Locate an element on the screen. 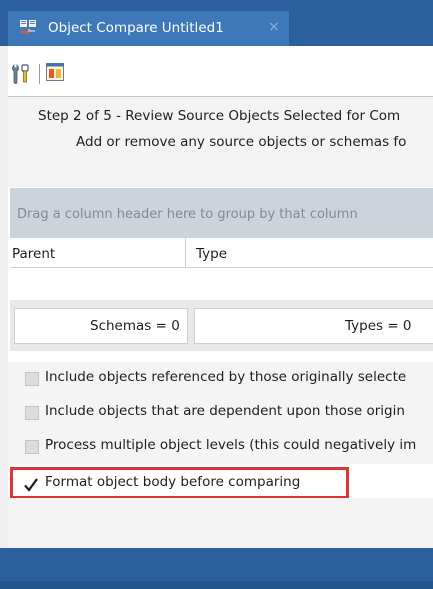 This screenshot has height=589, width=433. toolbar-separator is located at coordinates (39, 74).